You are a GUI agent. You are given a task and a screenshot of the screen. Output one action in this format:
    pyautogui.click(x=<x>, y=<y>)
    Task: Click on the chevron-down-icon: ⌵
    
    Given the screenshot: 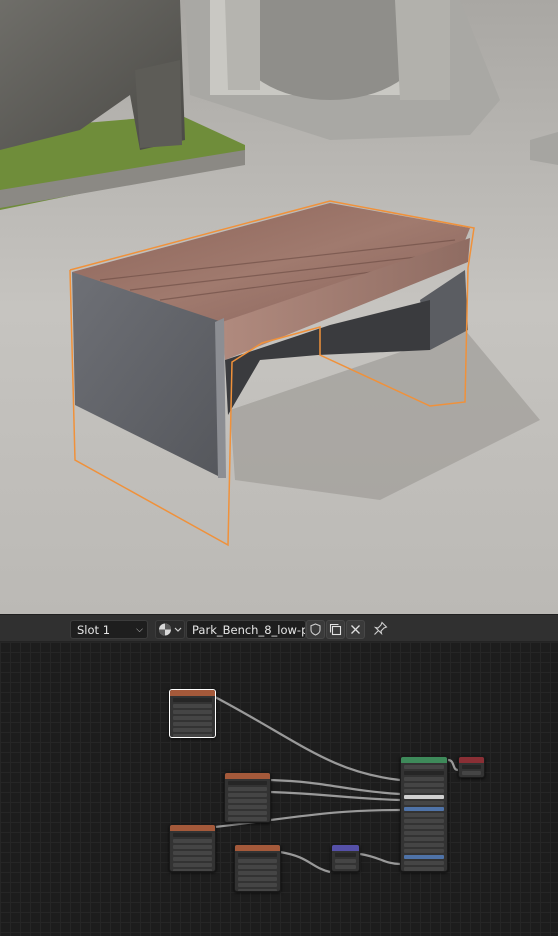 What is the action you would take?
    pyautogui.click(x=139, y=630)
    